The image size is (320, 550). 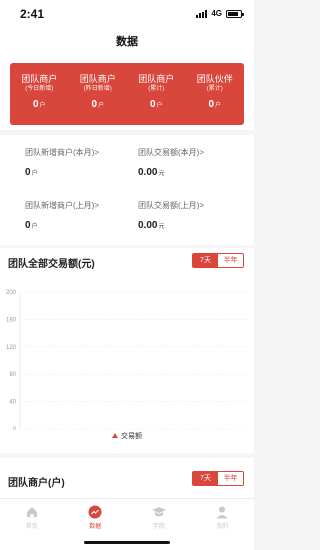 What do you see at coordinates (12, 375) in the screenshot?
I see `y-tick-label: 80` at bounding box center [12, 375].